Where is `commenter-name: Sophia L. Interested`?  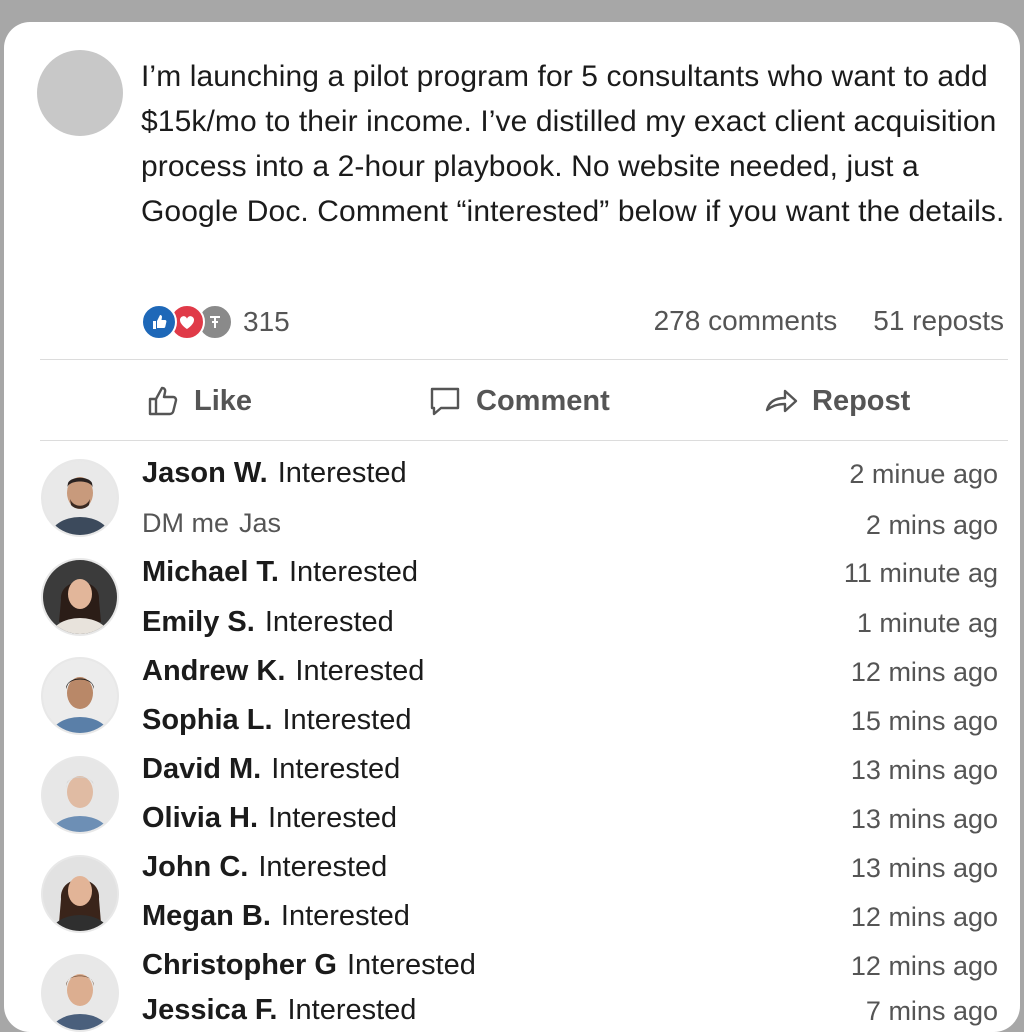
commenter-name: Sophia L. Interested is located at coordinates (276, 720).